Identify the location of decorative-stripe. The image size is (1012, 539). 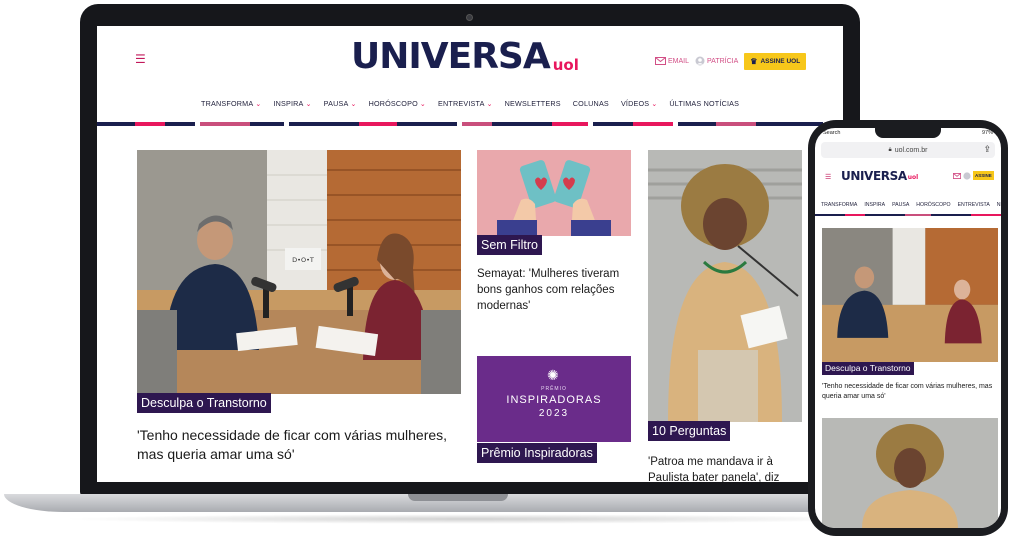
(470, 124).